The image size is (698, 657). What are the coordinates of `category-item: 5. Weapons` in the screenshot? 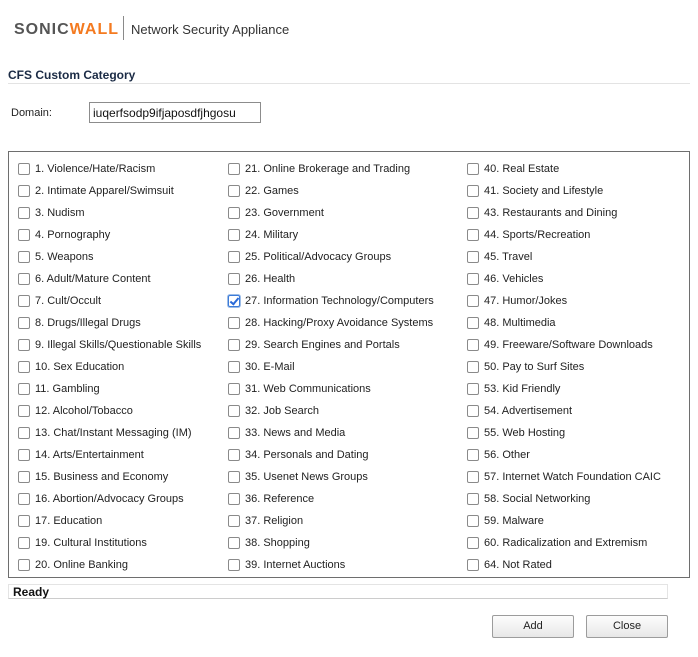 It's located at (56, 257).